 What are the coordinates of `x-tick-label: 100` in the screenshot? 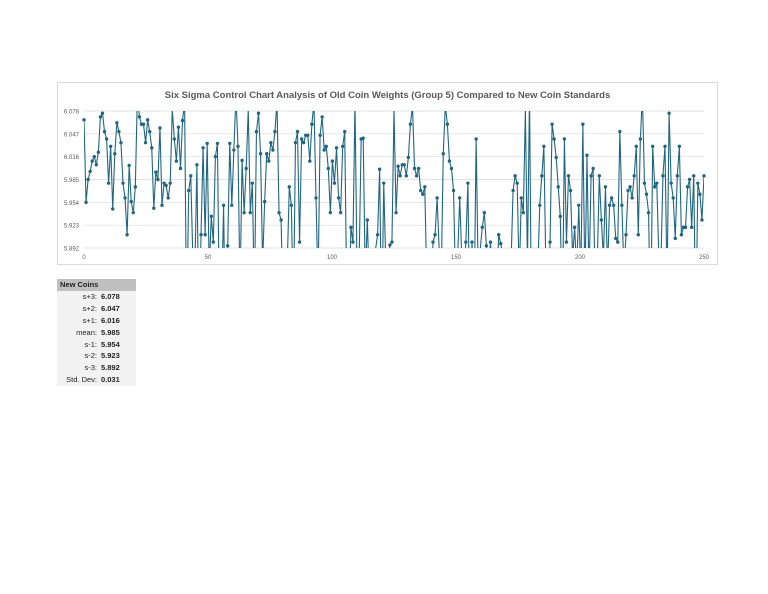 It's located at (332, 258).